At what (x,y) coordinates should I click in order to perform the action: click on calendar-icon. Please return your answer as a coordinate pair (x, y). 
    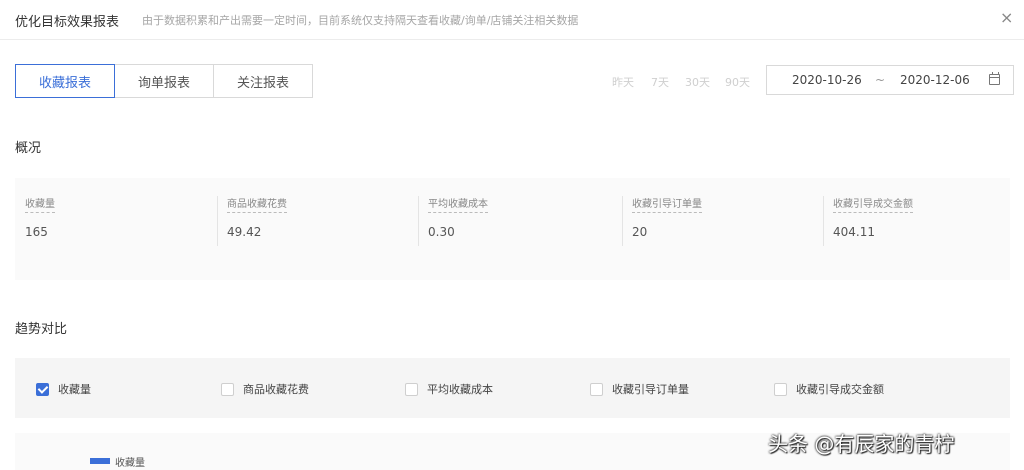
    Looking at the image, I should click on (994, 78).